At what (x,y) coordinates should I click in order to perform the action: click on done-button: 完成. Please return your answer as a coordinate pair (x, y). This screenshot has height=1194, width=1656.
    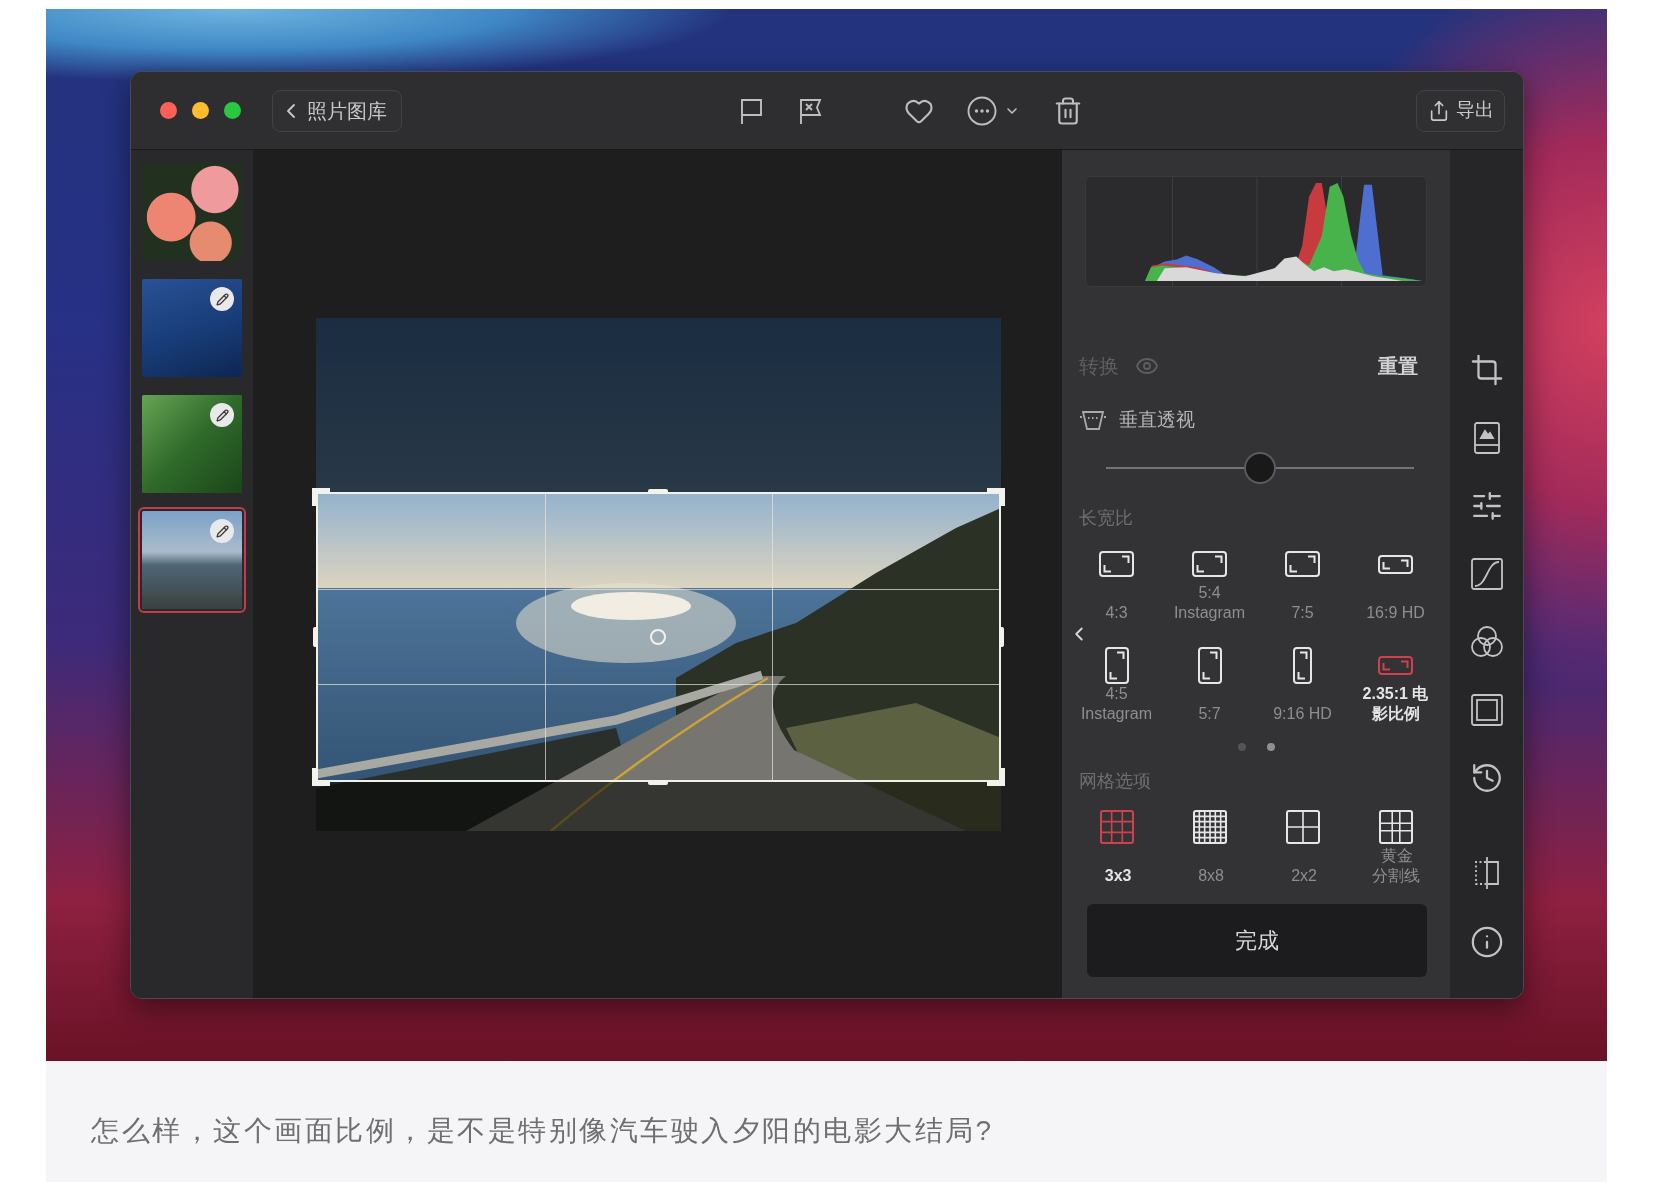
    Looking at the image, I should click on (1257, 940).